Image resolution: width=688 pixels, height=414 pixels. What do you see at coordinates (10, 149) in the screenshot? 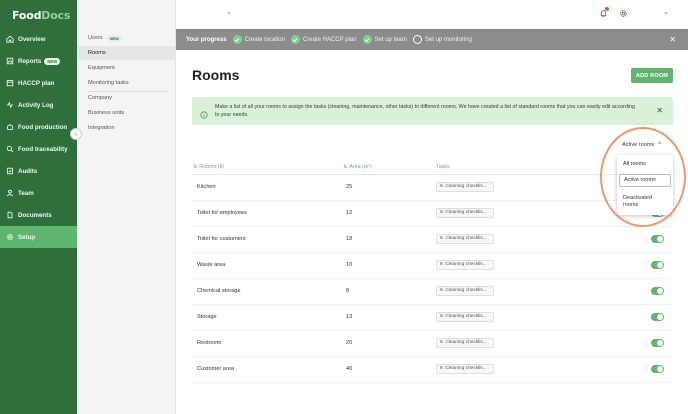
I see `traceability-icon` at bounding box center [10, 149].